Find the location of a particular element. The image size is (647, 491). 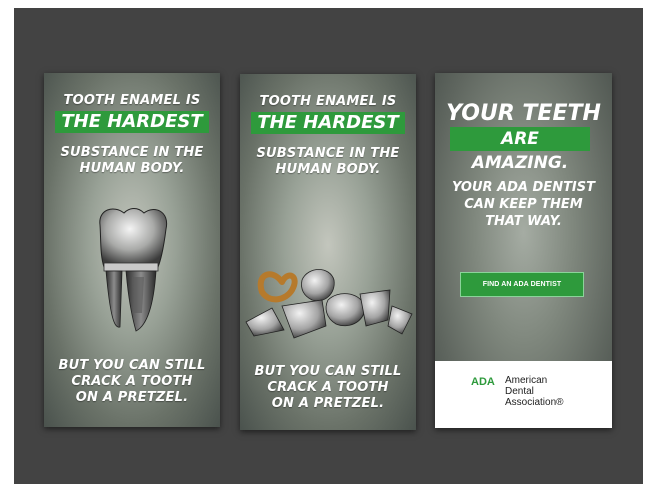

ada-logo-name: American Dental Association® is located at coordinates (534, 391).